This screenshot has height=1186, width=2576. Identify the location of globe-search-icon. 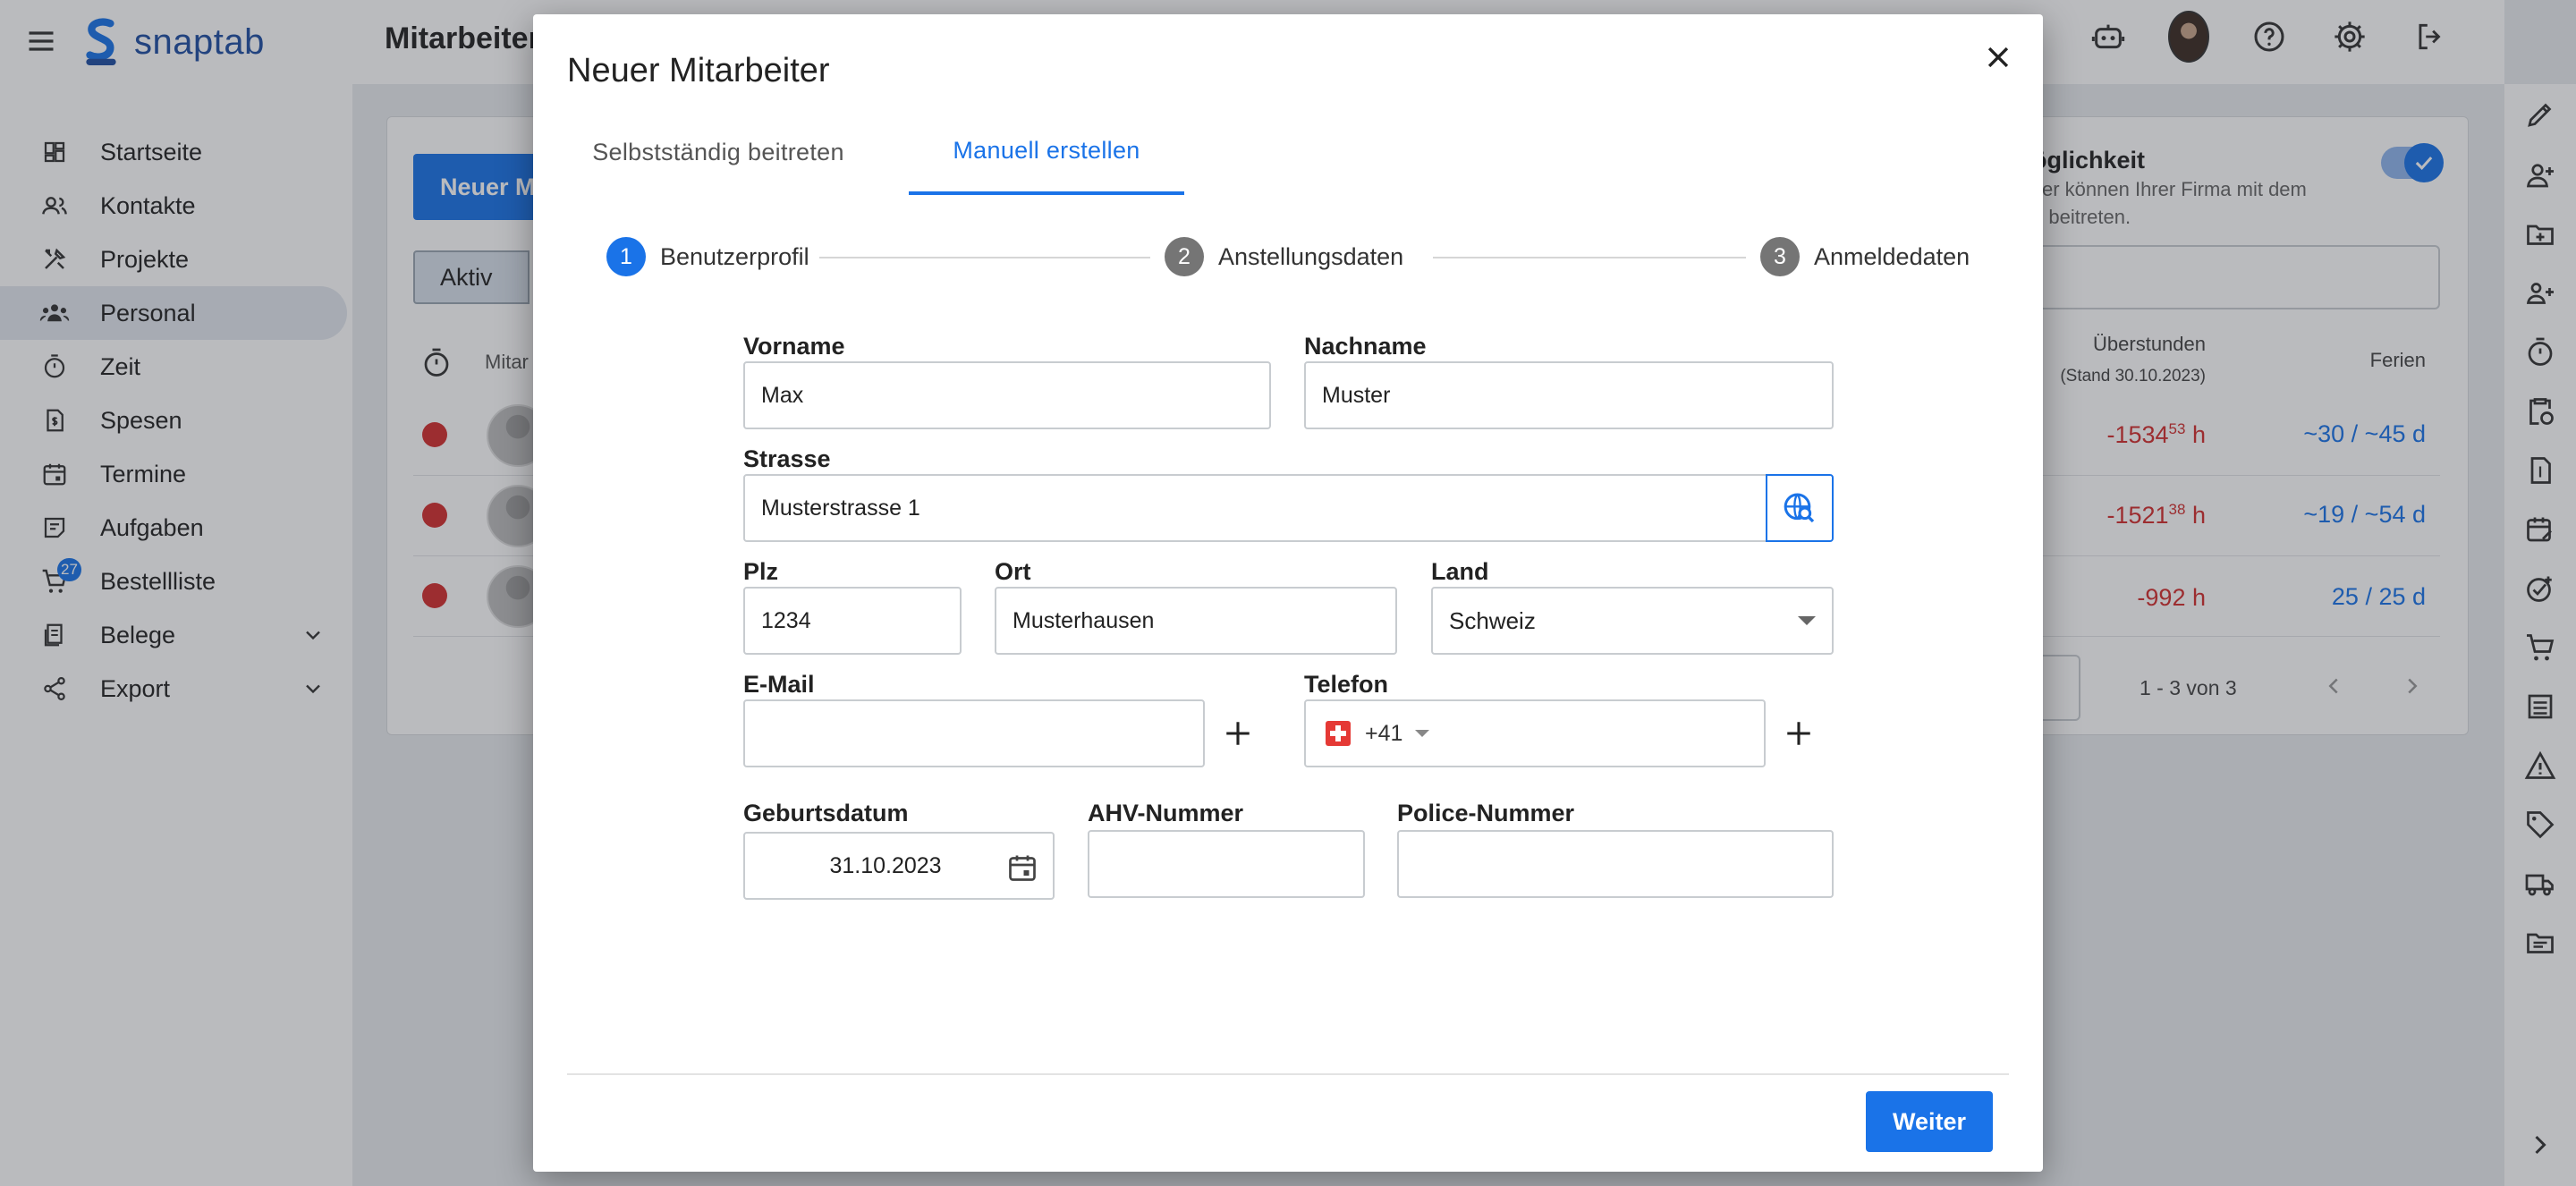
(1799, 508).